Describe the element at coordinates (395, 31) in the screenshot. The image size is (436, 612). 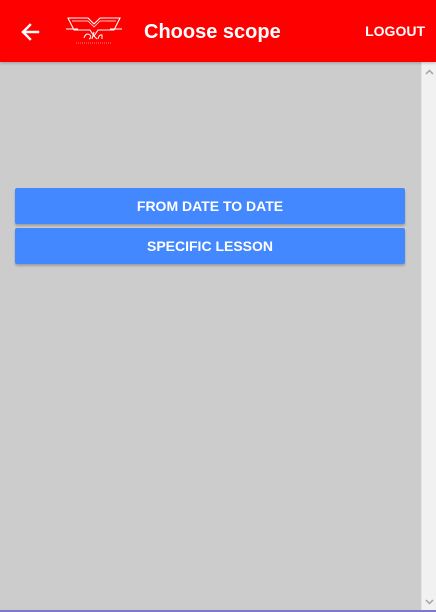
I see `logout-button: LOGOUT` at that location.